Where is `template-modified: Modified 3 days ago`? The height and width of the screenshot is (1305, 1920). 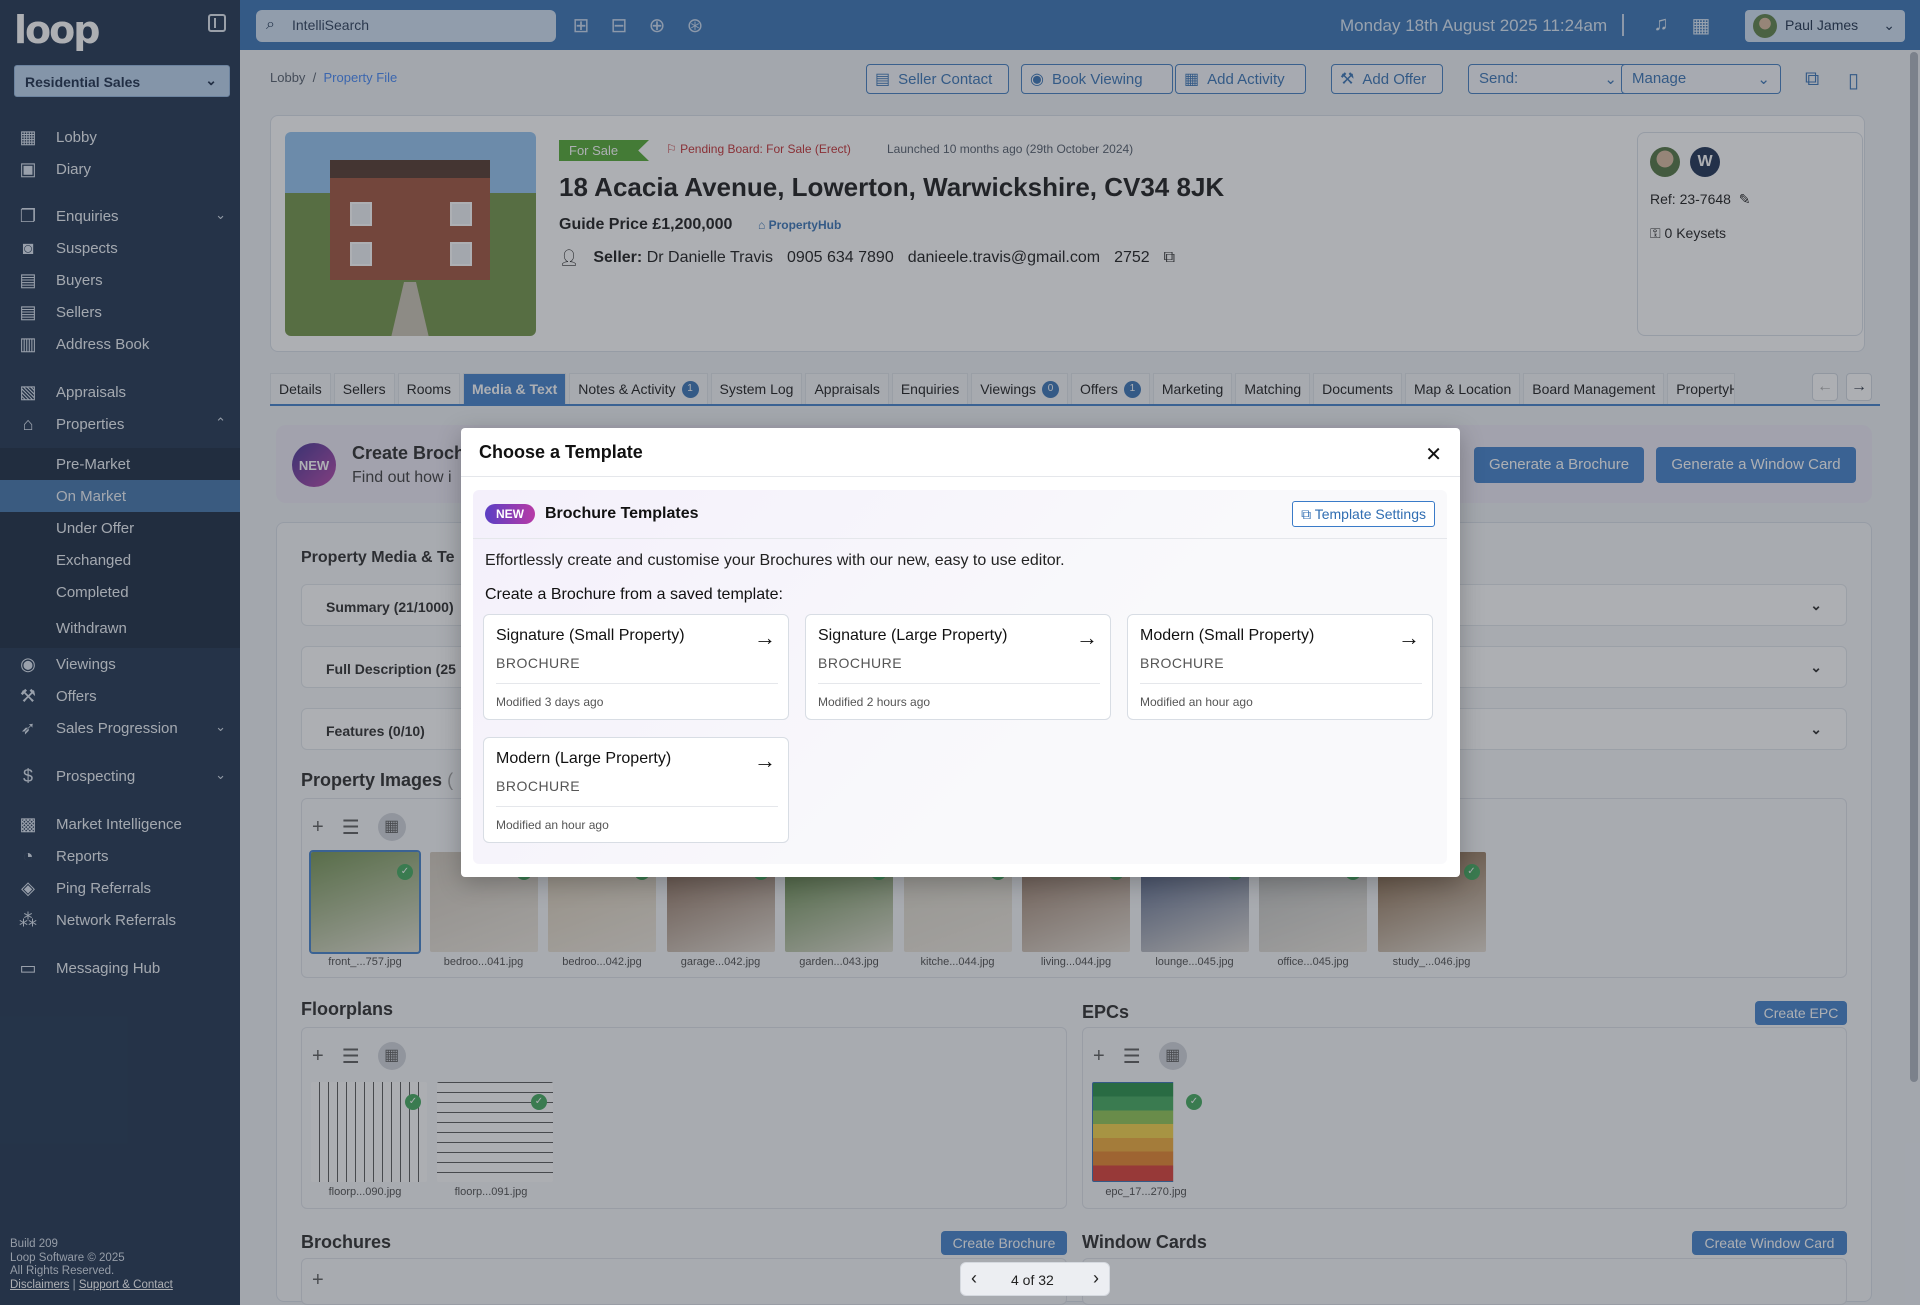 template-modified: Modified 3 days ago is located at coordinates (550, 702).